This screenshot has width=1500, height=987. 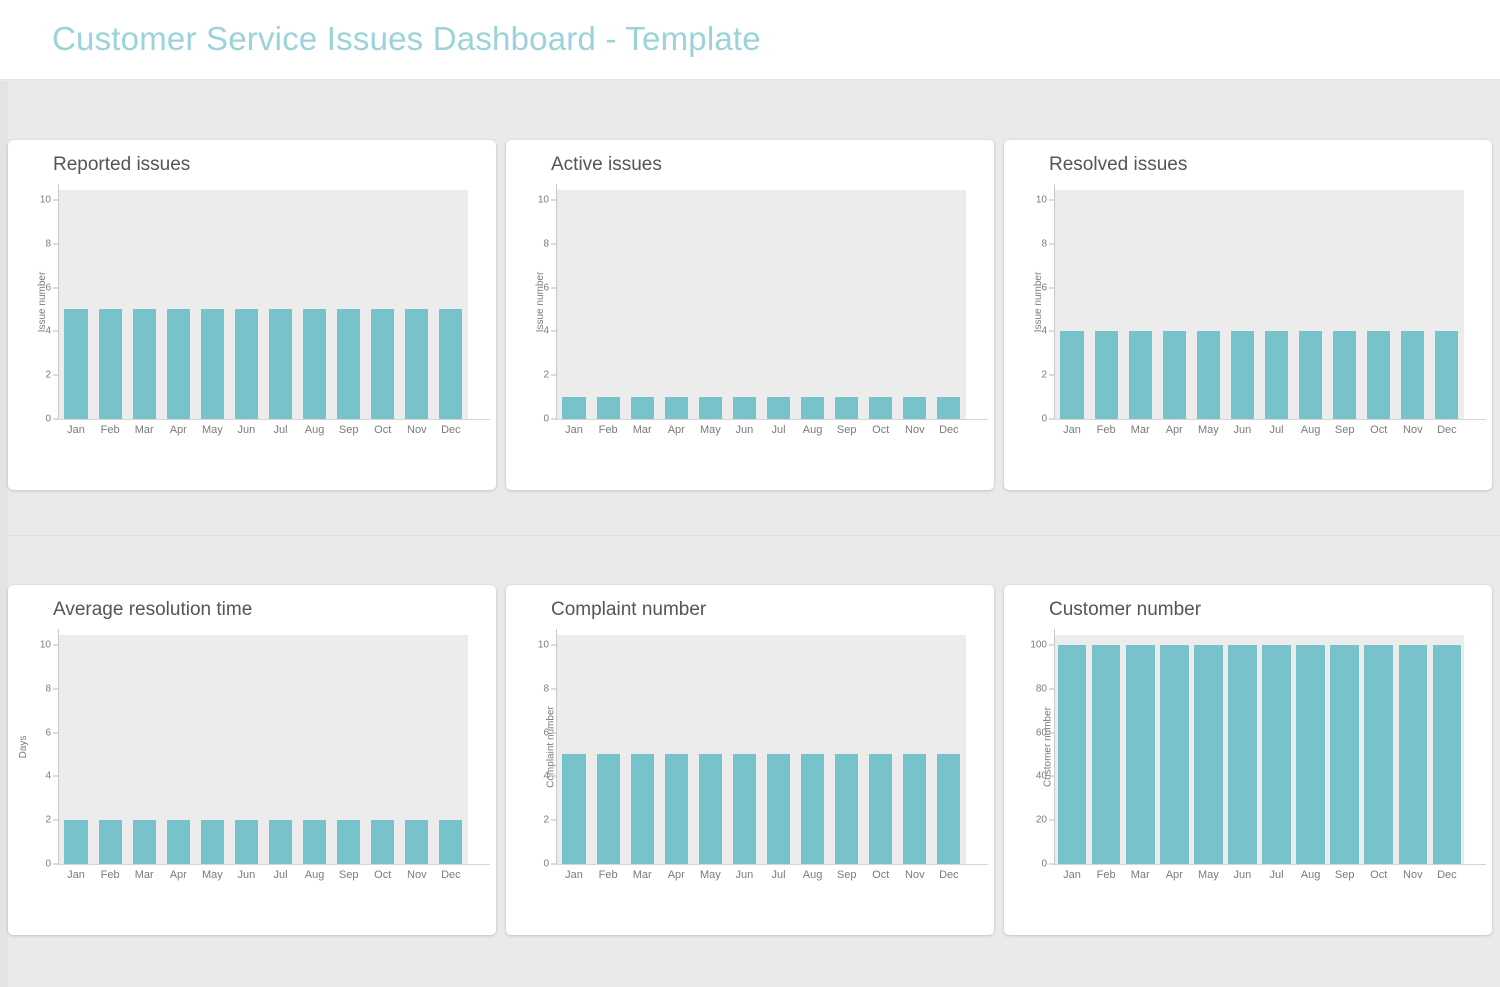 I want to click on x-tick-label: Aug, so click(x=1310, y=875).